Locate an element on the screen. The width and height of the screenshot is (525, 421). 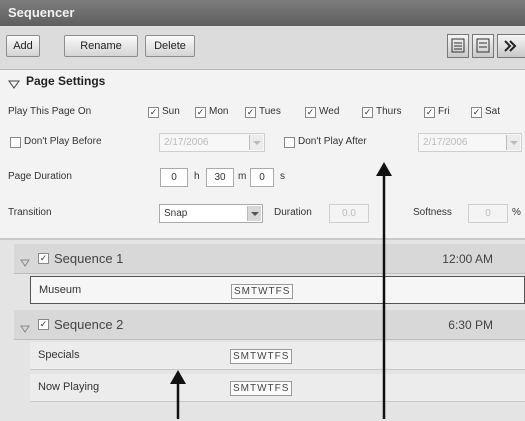
dont-play-after-value: 2/17/2006 is located at coordinates (445, 142).